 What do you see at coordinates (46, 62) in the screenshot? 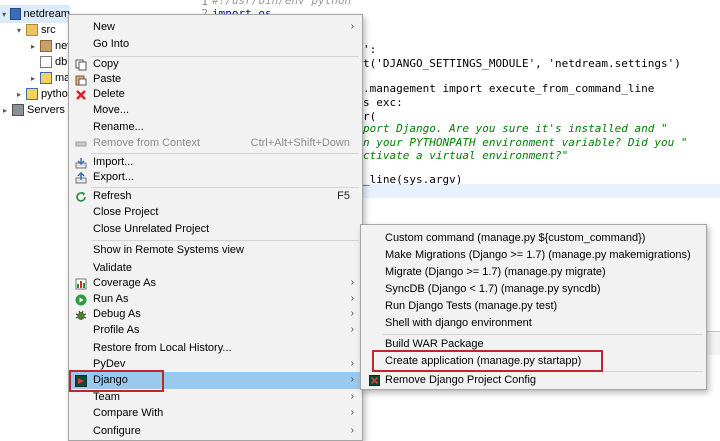
I see `file-icon` at bounding box center [46, 62].